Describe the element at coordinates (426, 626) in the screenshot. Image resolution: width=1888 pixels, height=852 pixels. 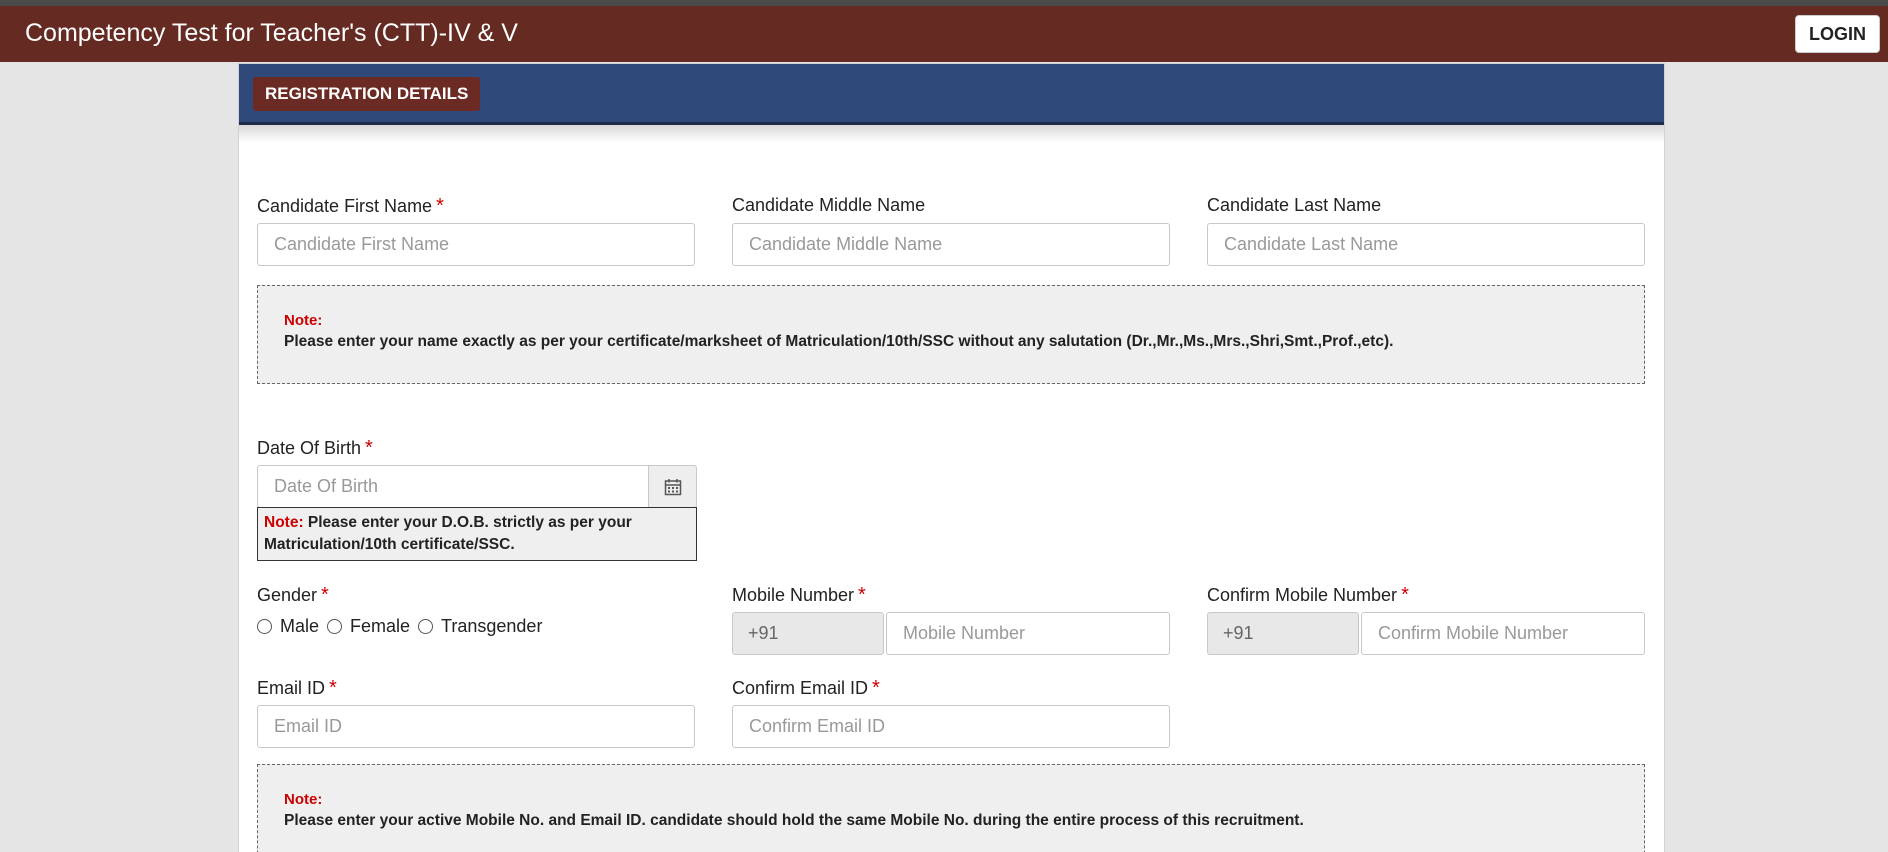
I see `gender-transgender-radio` at that location.